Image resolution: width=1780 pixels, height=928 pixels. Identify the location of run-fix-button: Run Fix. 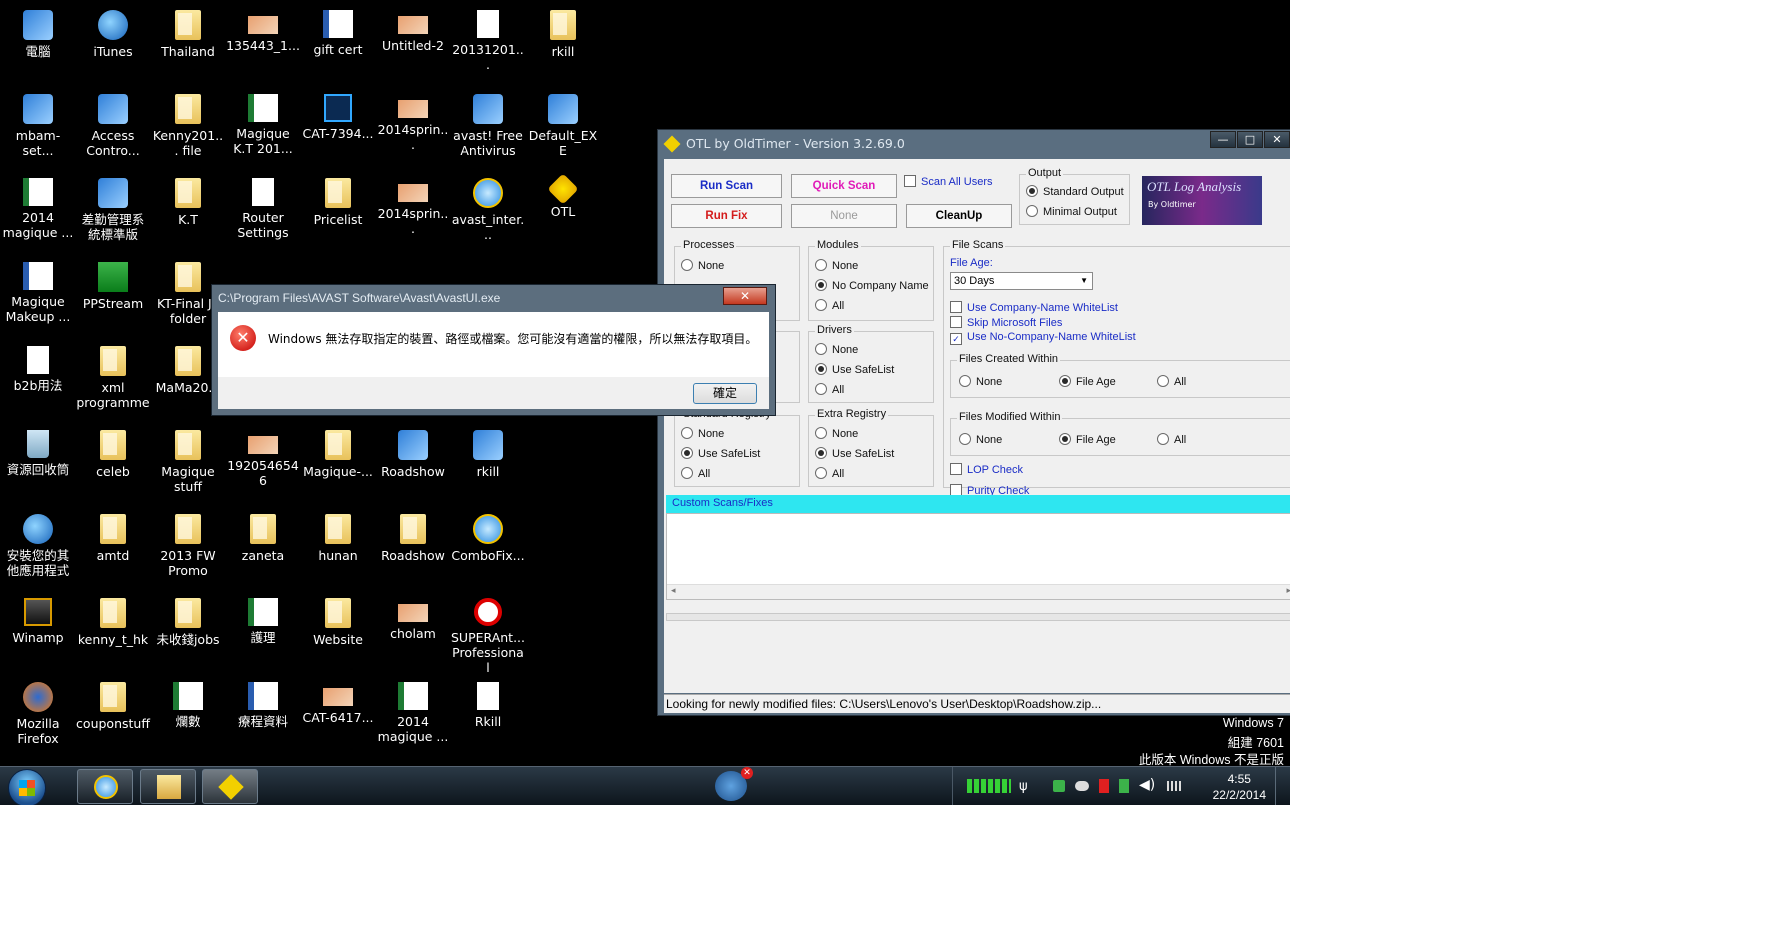
(726, 216).